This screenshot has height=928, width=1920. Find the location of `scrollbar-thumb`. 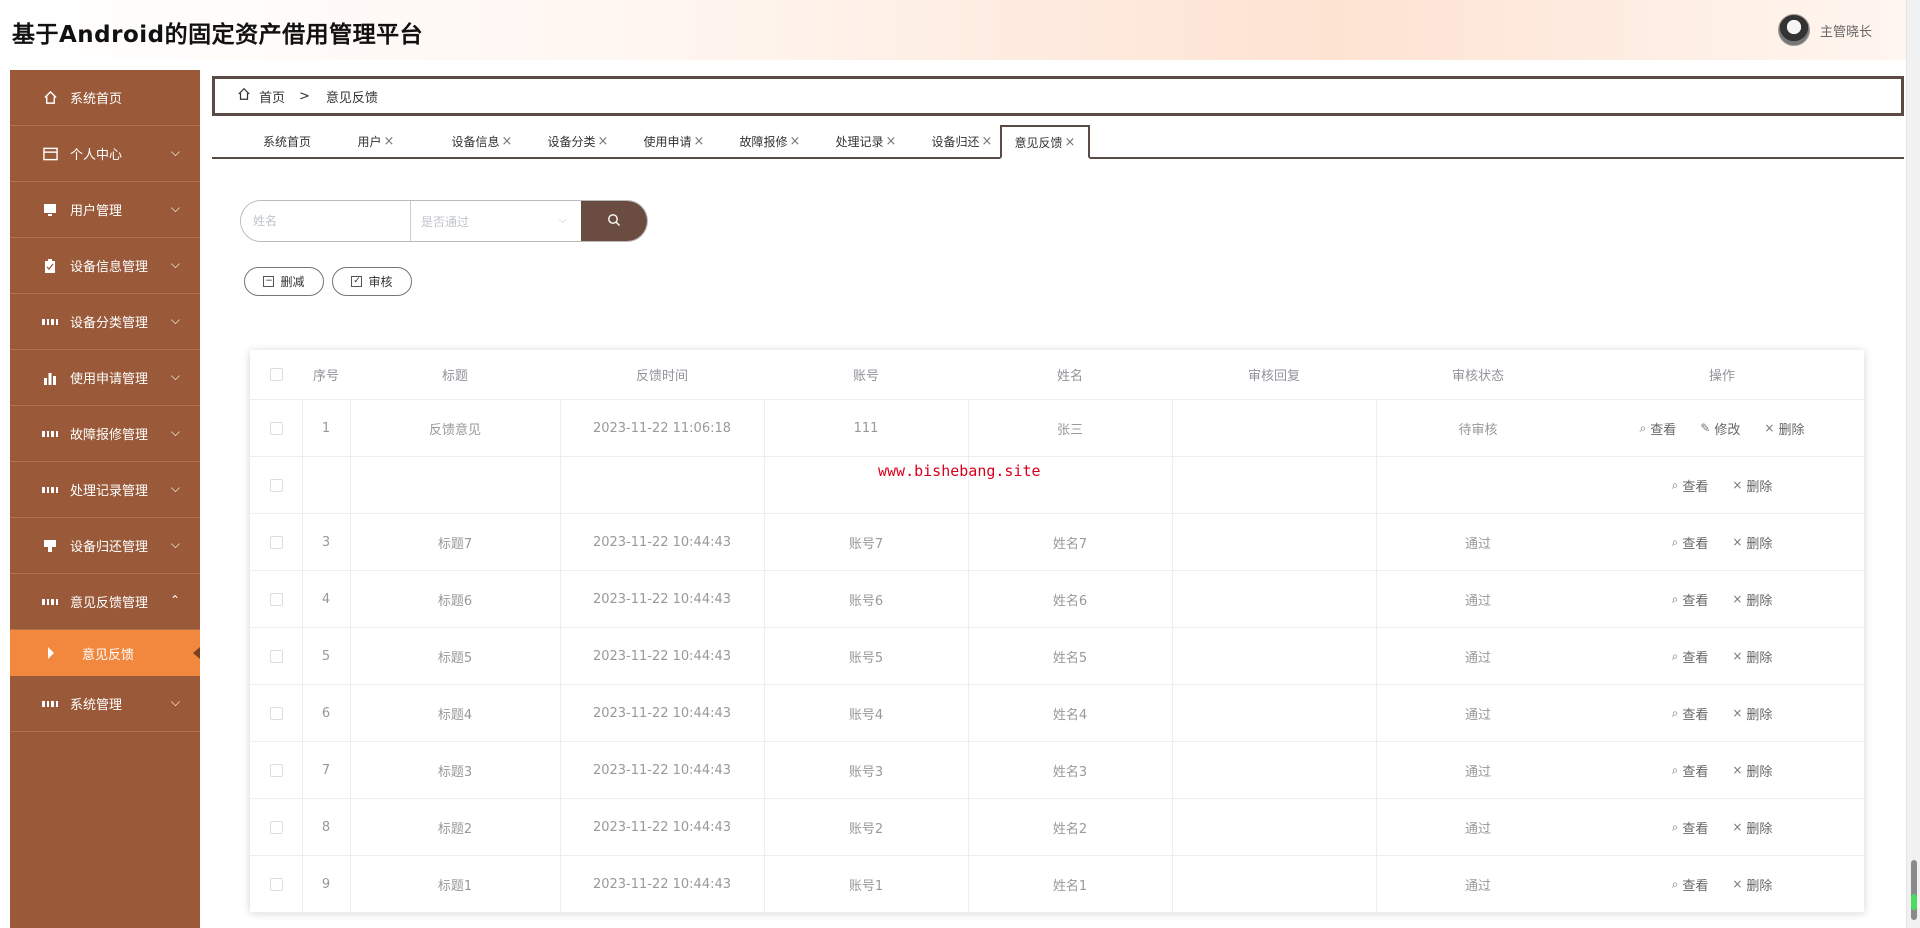

scrollbar-thumb is located at coordinates (1914, 890).